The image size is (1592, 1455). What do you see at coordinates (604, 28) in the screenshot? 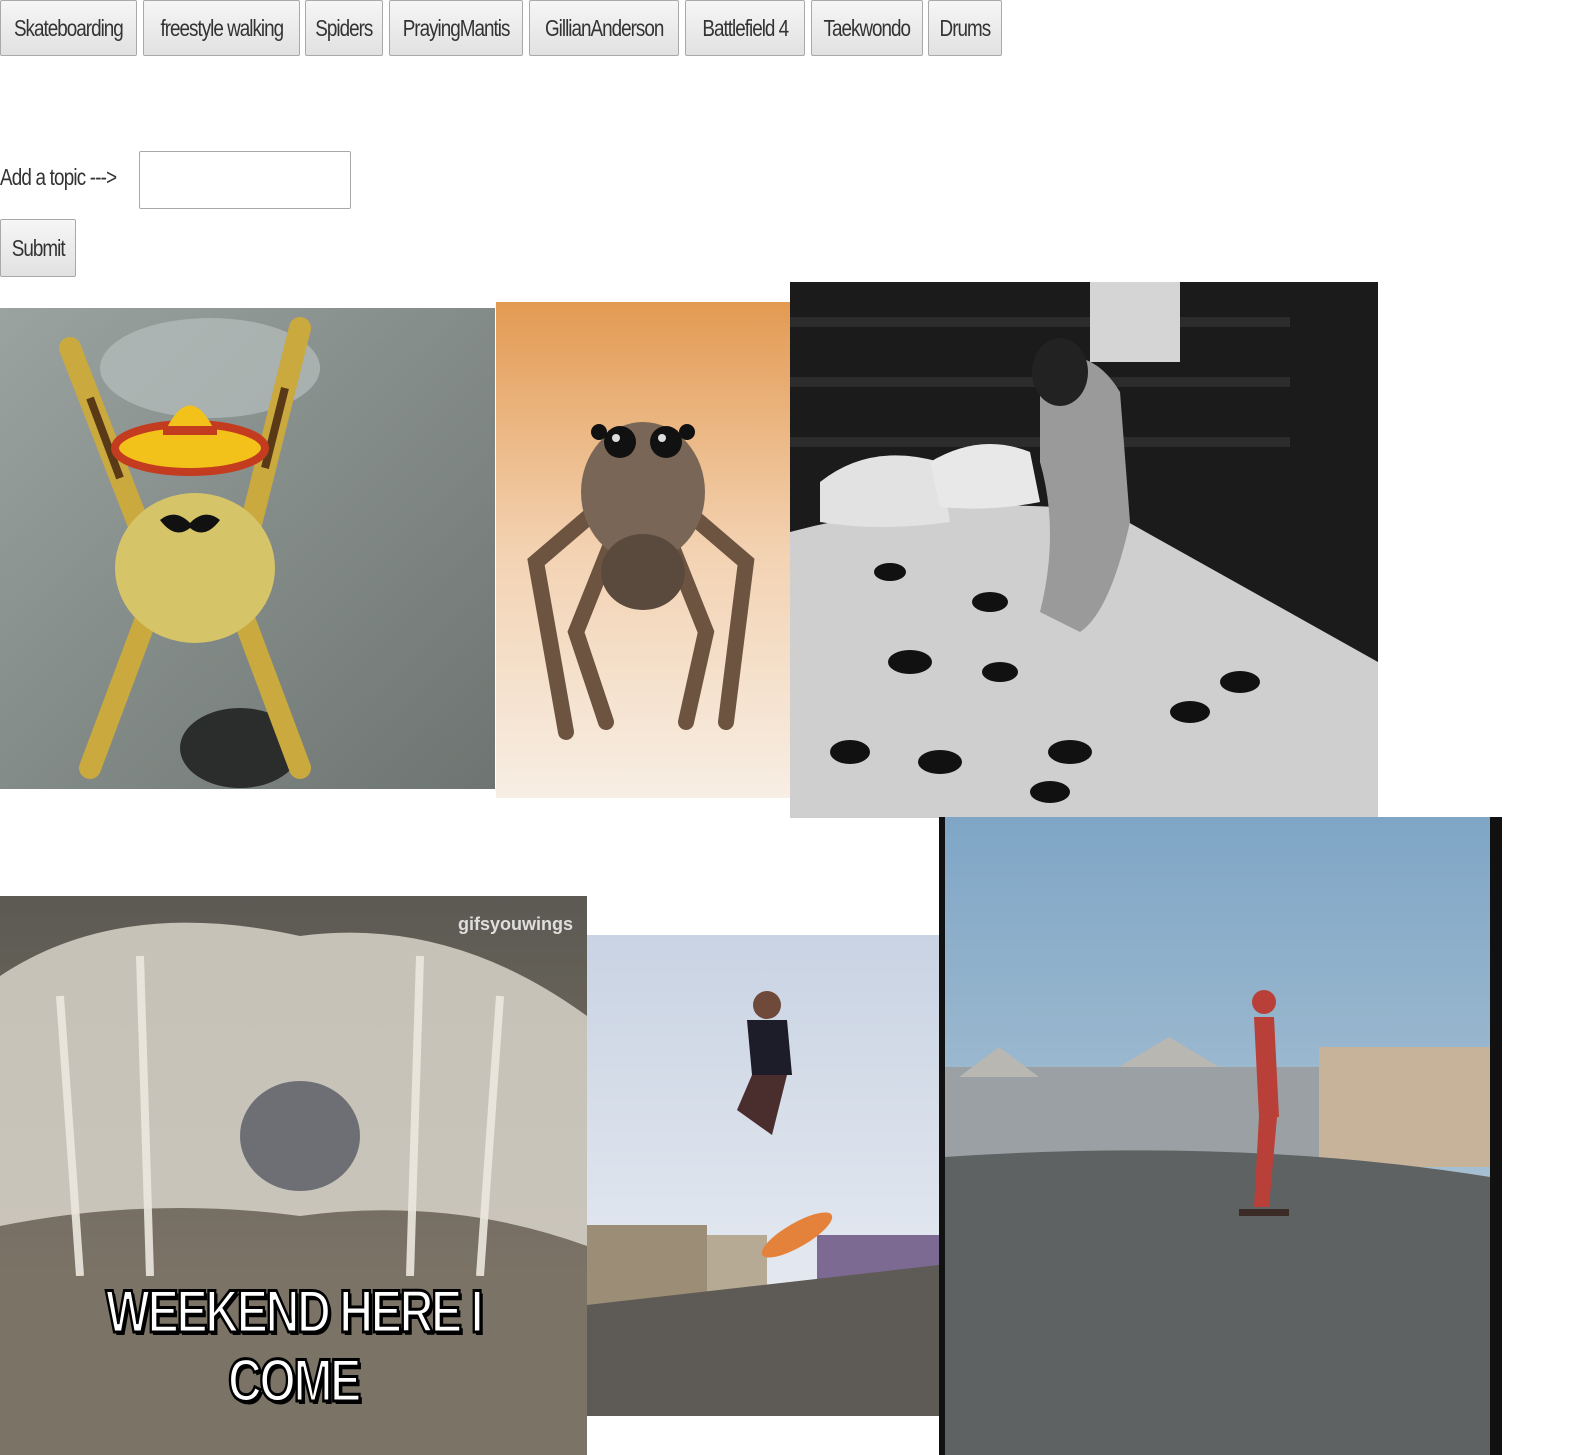
I see `topic-button-gilliananderson: GillianAnderson` at bounding box center [604, 28].